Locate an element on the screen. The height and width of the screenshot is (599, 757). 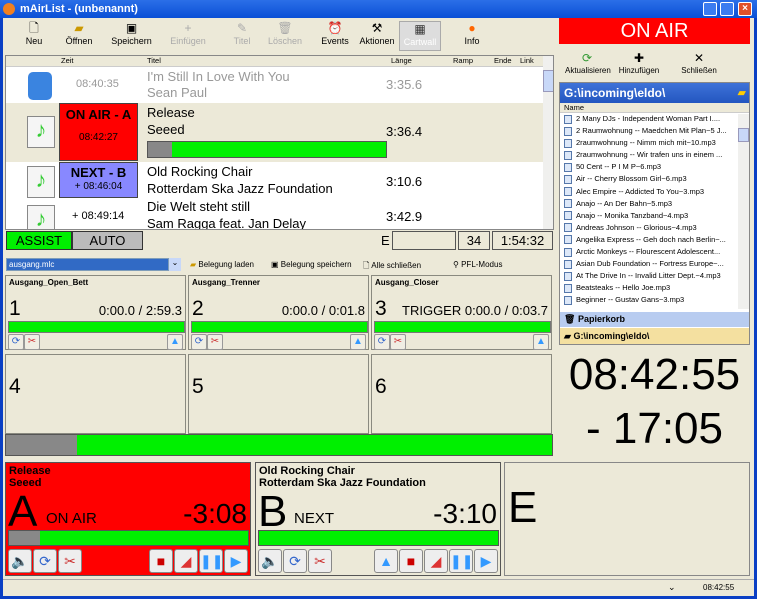
auto-button: AUTO is located at coordinates (107, 240).